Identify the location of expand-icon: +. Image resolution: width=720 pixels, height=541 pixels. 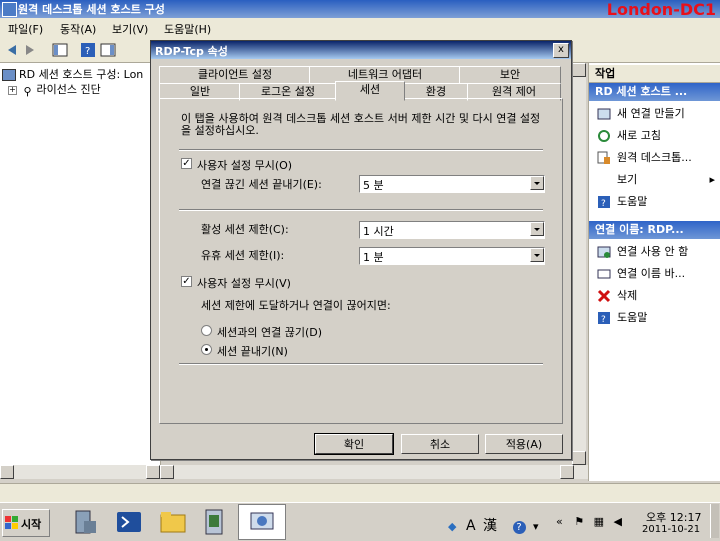
(12, 90).